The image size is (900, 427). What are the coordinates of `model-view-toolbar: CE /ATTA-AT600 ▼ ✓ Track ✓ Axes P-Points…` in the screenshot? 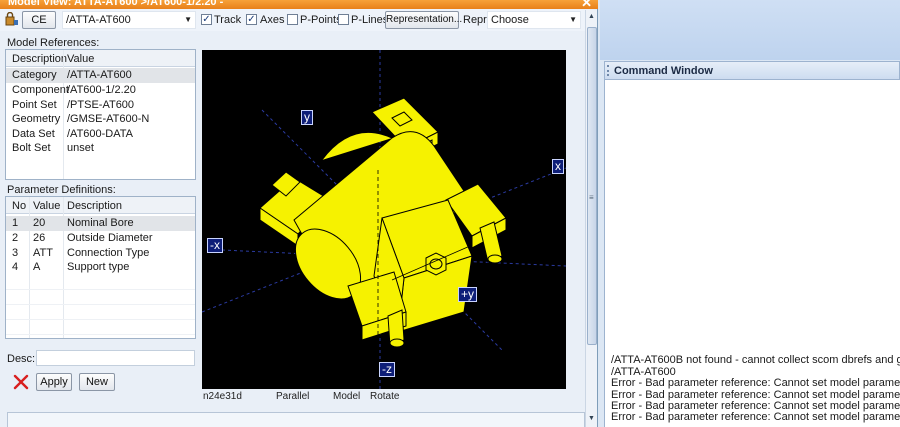 It's located at (295, 20).